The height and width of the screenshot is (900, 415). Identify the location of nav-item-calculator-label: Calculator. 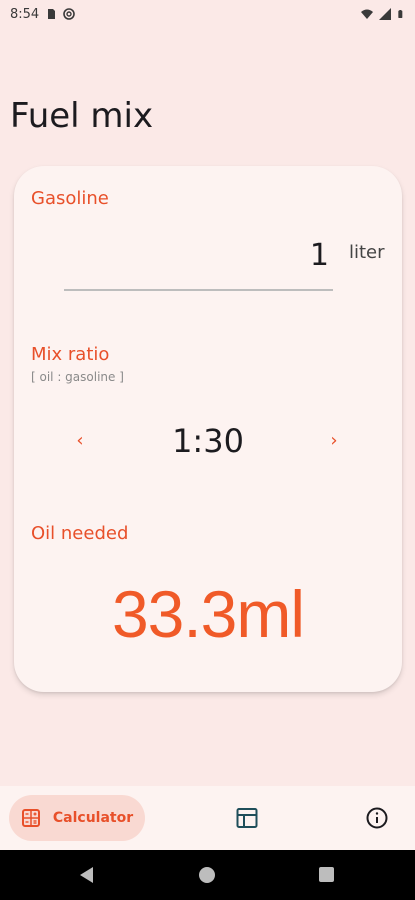
(93, 818).